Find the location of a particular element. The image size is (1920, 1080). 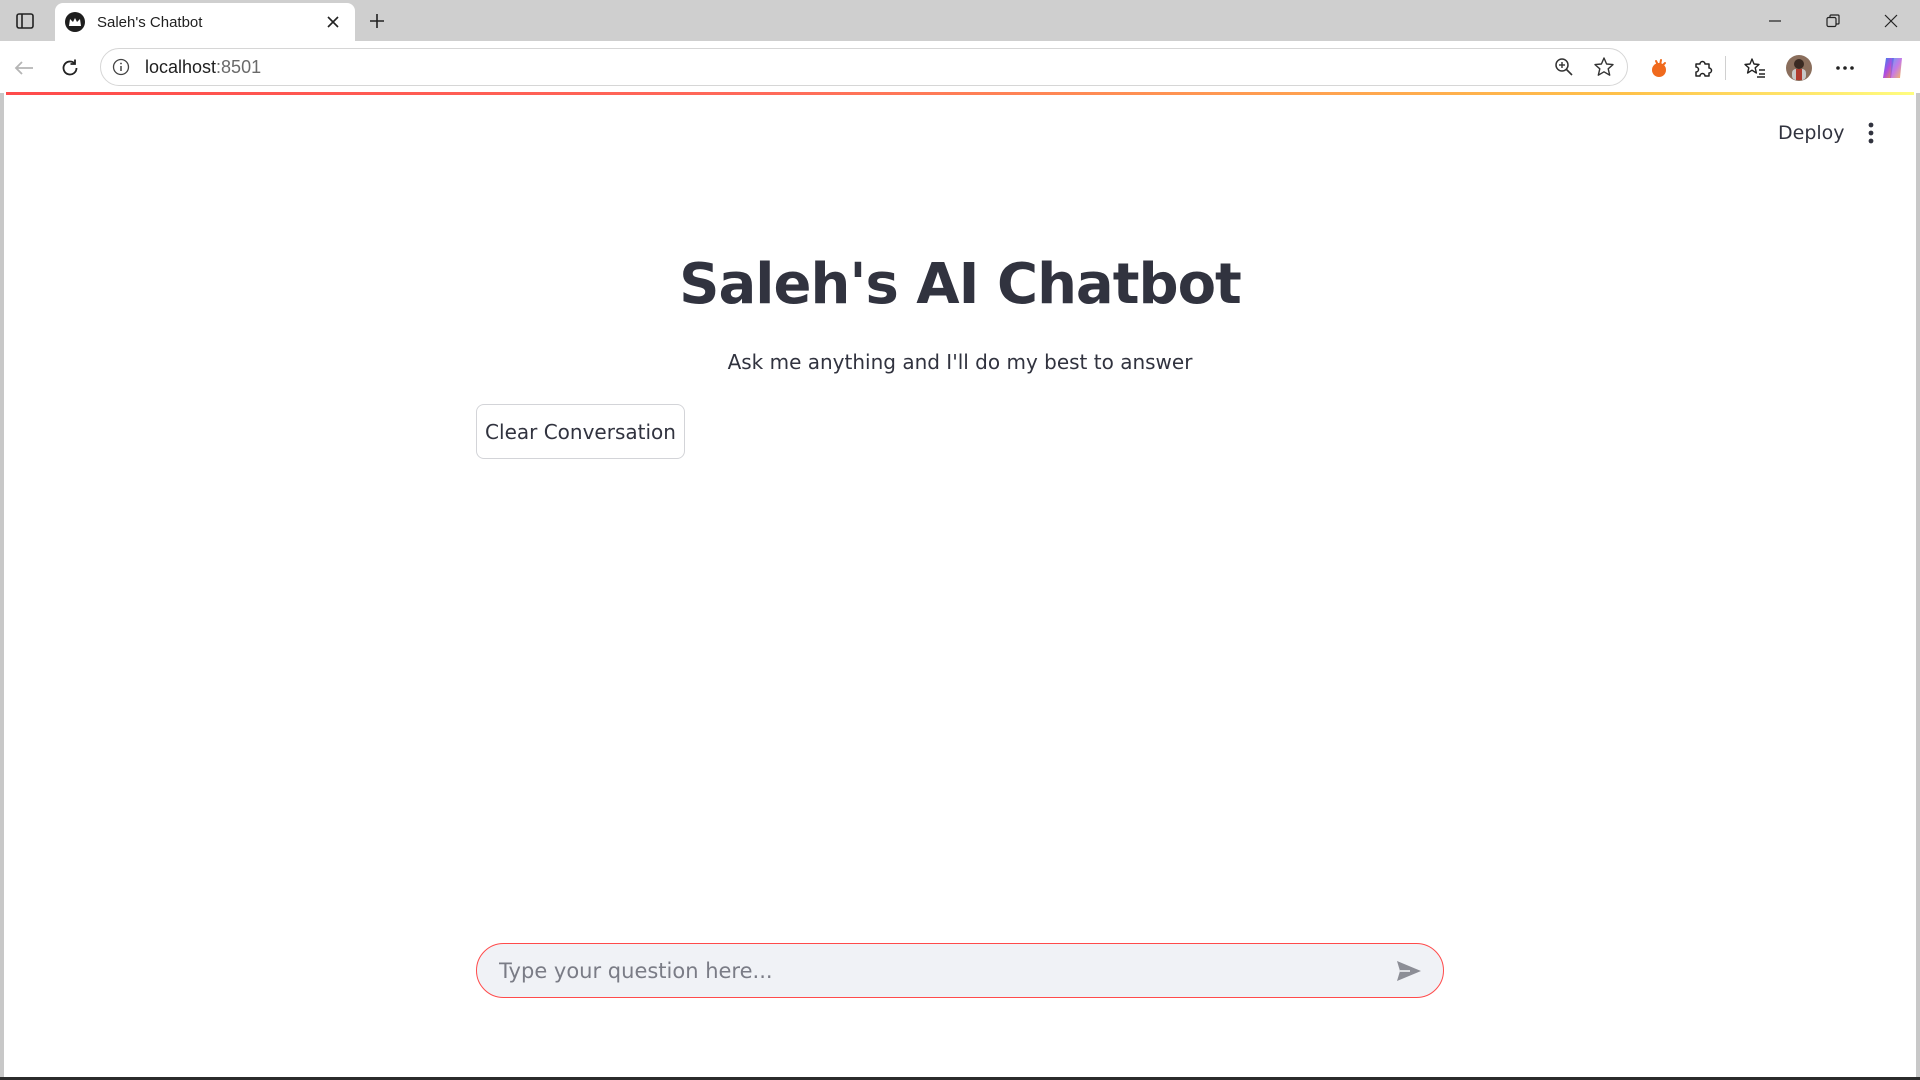

window-border-right is located at coordinates (1918, 586).